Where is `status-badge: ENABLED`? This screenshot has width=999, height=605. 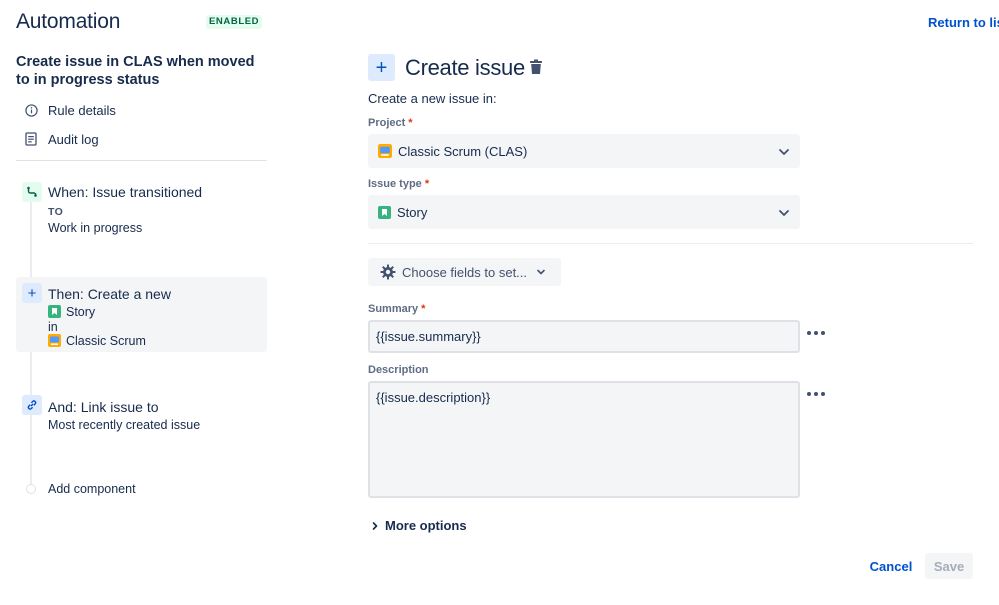 status-badge: ENABLED is located at coordinates (234, 22).